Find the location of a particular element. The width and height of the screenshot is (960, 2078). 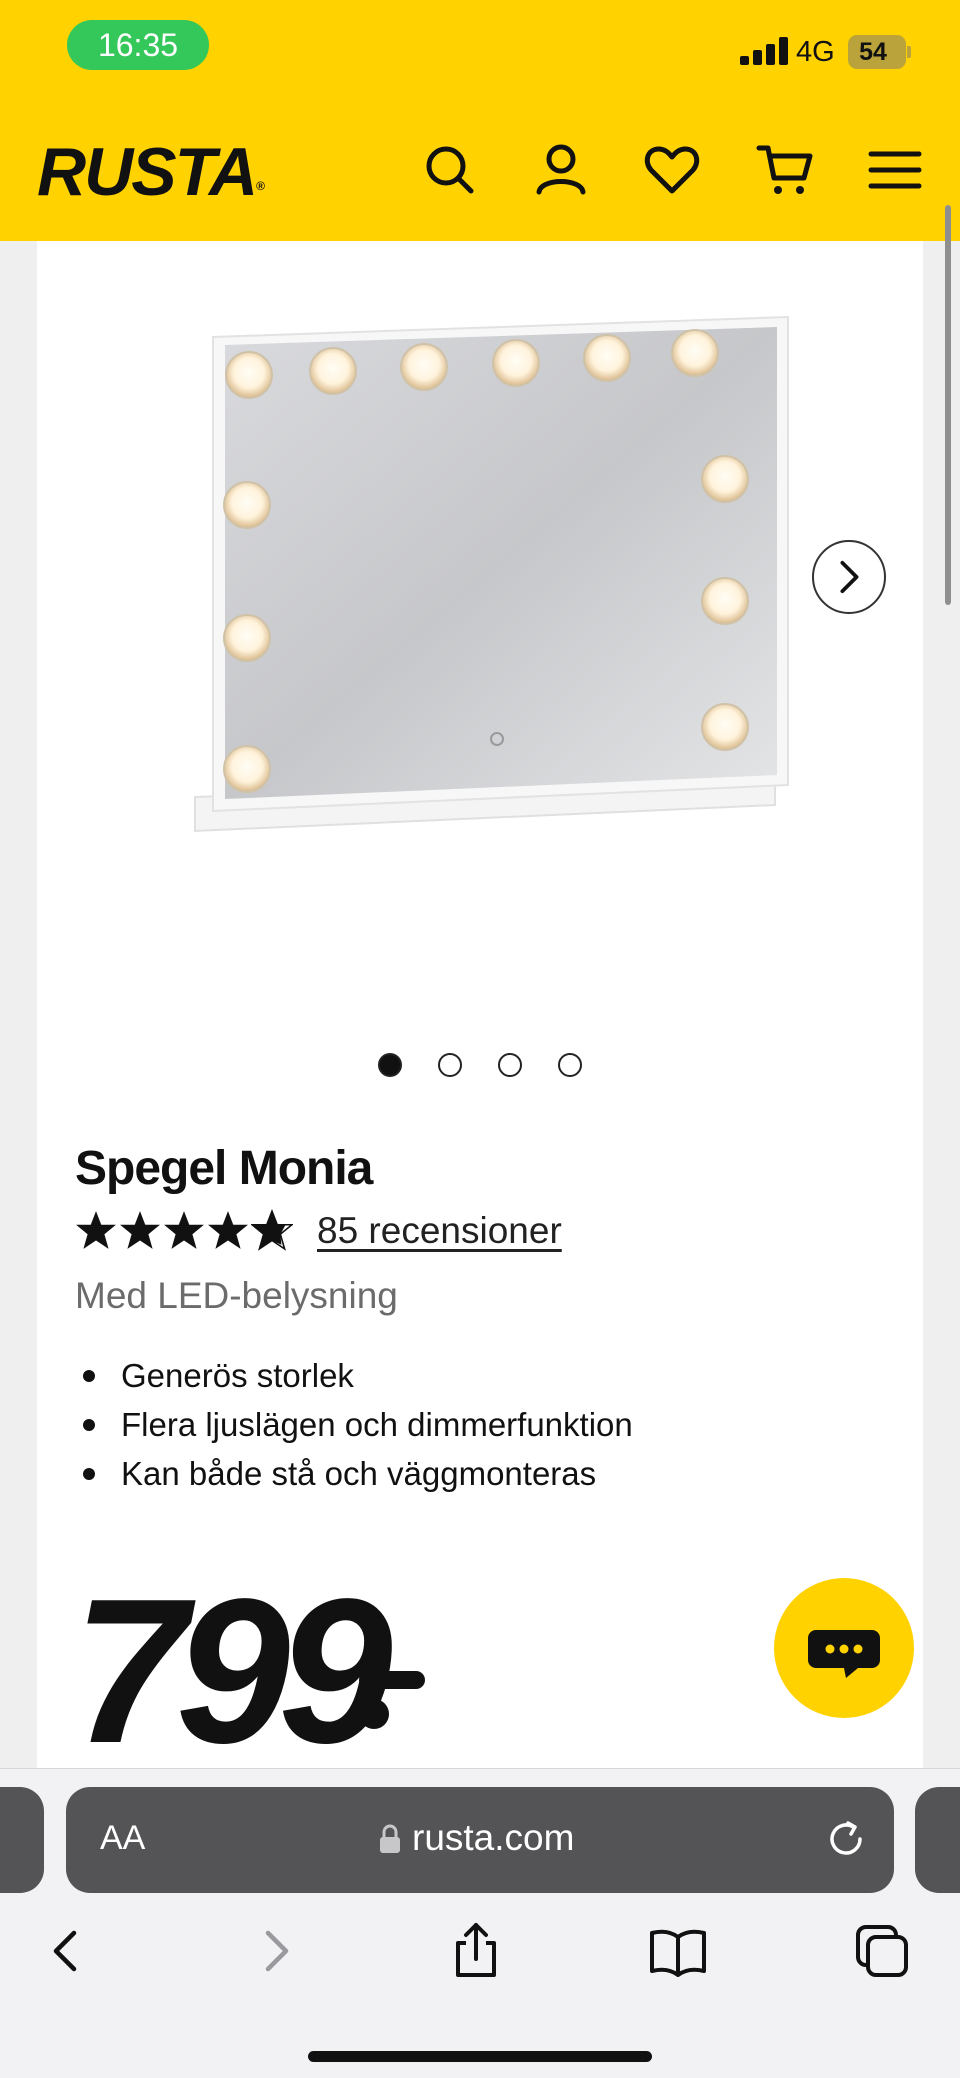

rating-stars is located at coordinates (184, 1232).